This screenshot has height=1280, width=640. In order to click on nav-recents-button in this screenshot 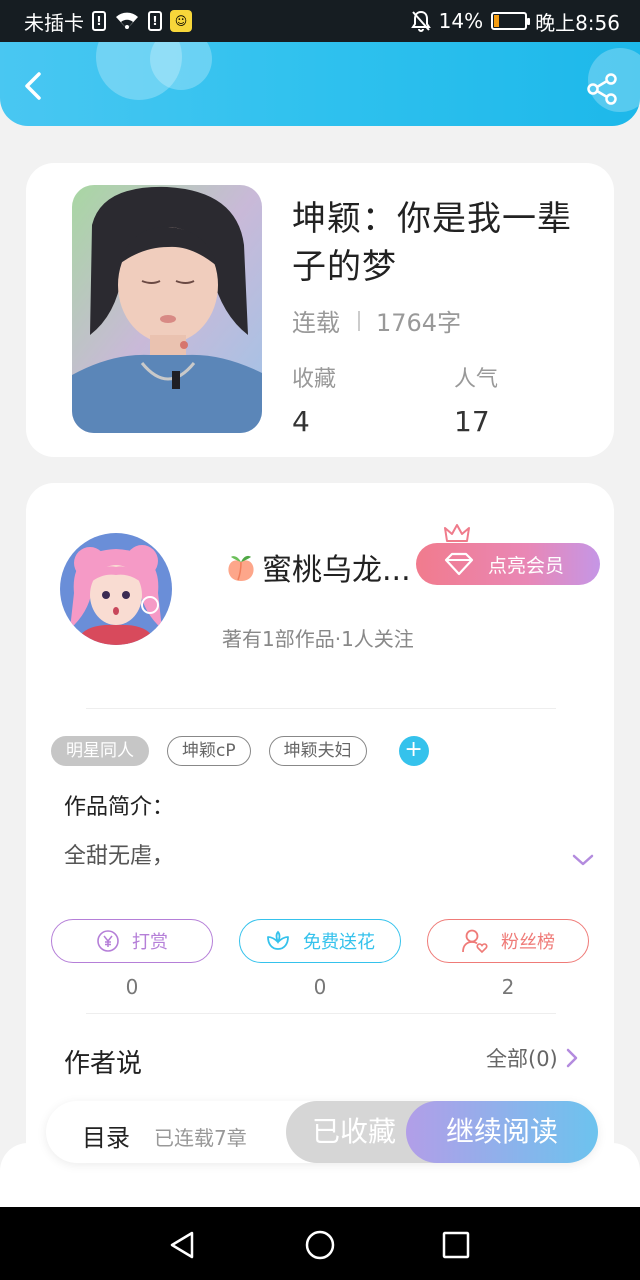, I will do `click(456, 1245)`.